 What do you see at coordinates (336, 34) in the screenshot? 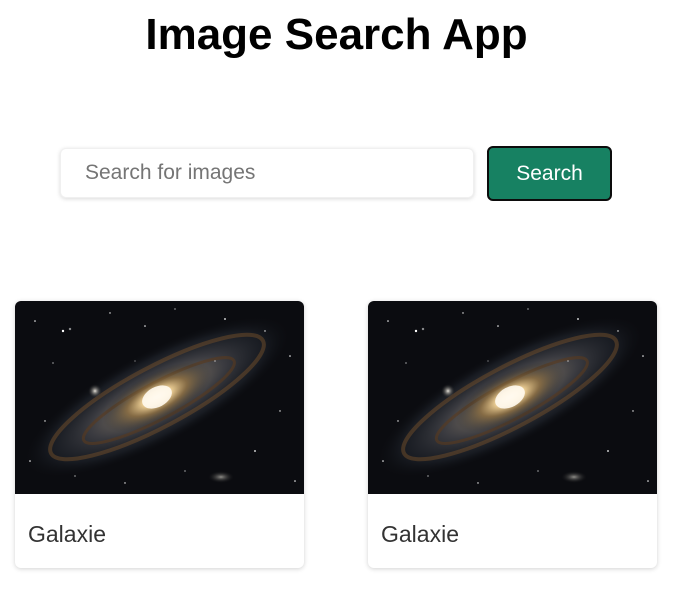
I see `page-title: Image Search App` at bounding box center [336, 34].